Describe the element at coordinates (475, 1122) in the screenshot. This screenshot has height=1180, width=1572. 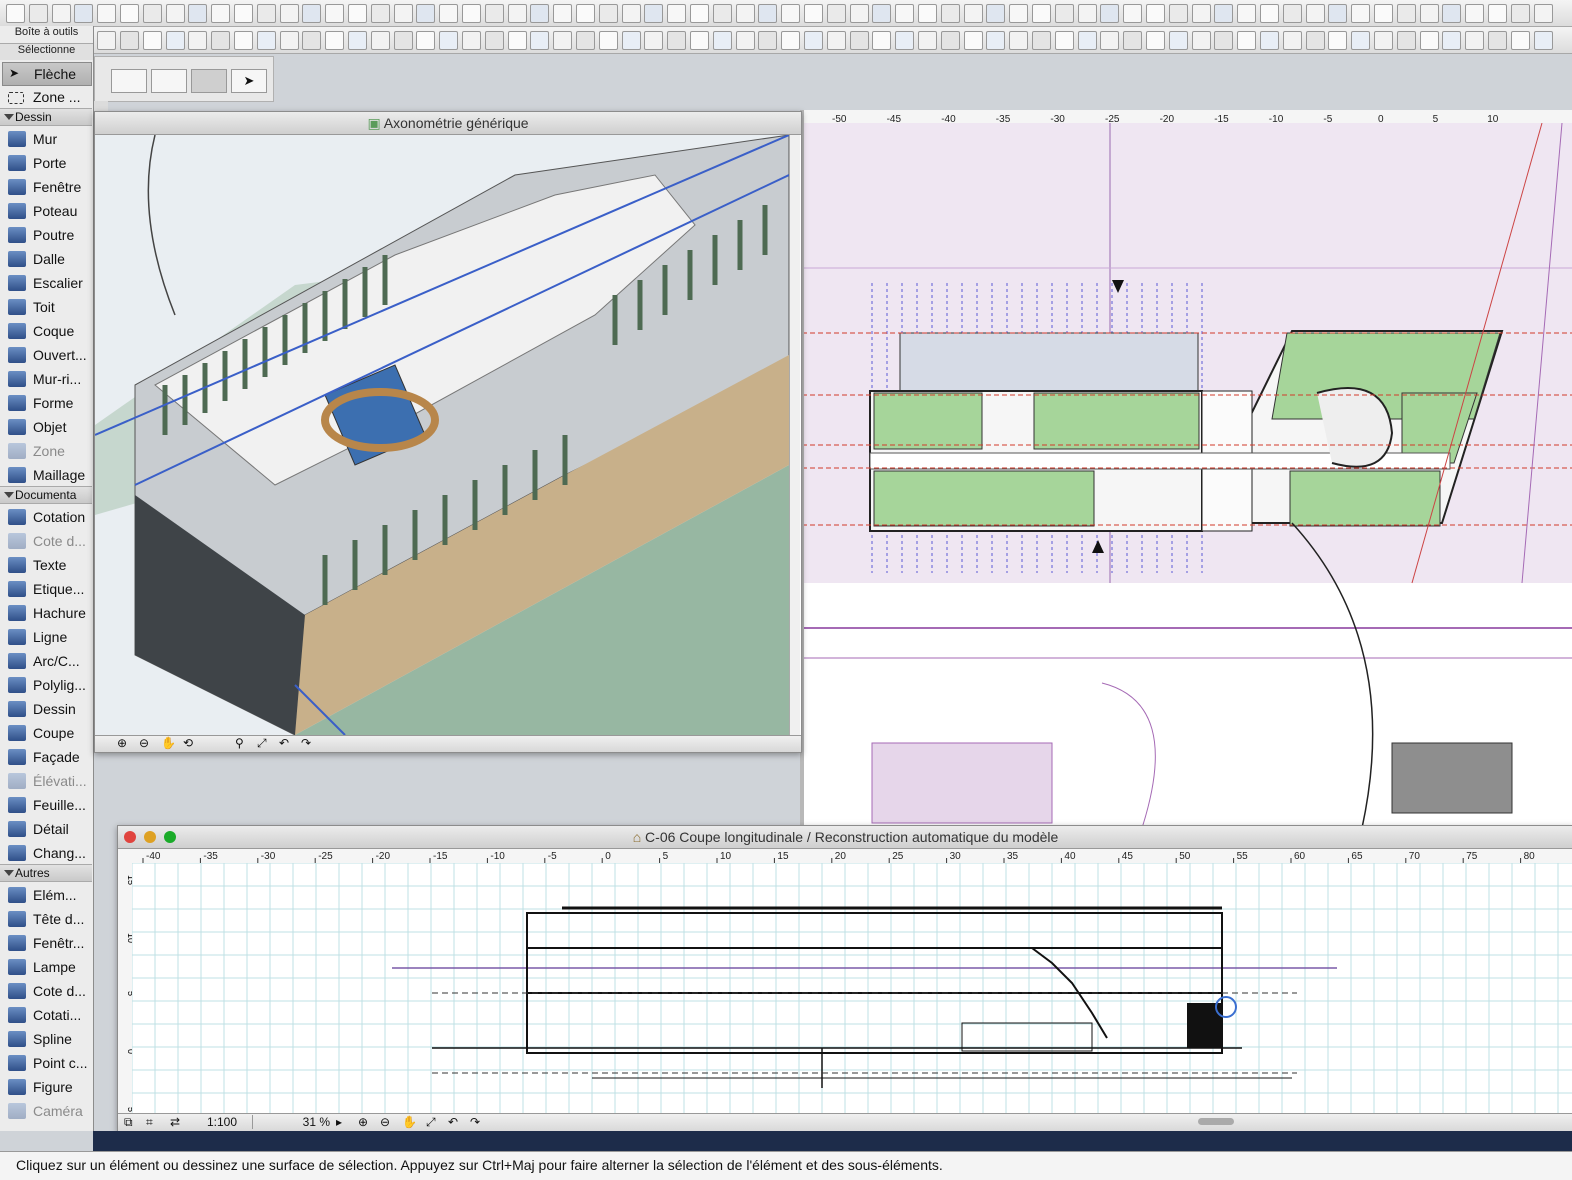
I see `next-zoom-icon: ↷` at that location.